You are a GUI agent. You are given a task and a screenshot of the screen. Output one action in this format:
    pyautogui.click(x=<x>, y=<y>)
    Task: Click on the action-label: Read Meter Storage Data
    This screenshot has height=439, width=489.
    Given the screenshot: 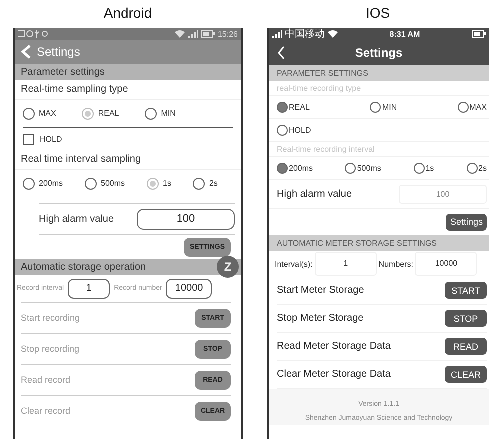 What is the action you would take?
    pyautogui.click(x=334, y=346)
    